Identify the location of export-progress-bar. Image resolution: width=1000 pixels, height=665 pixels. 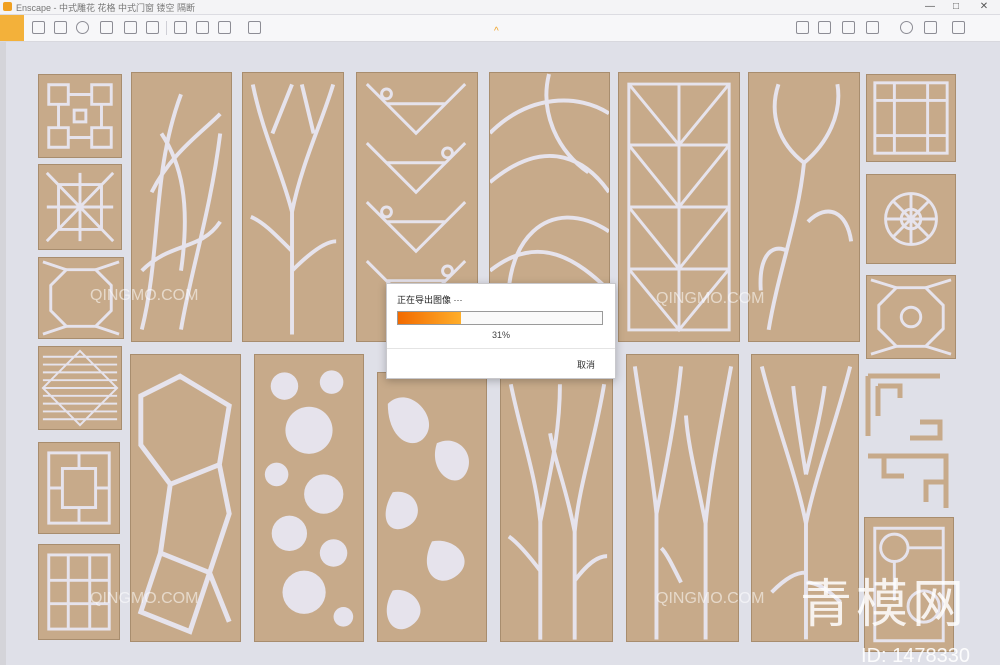
(500, 318).